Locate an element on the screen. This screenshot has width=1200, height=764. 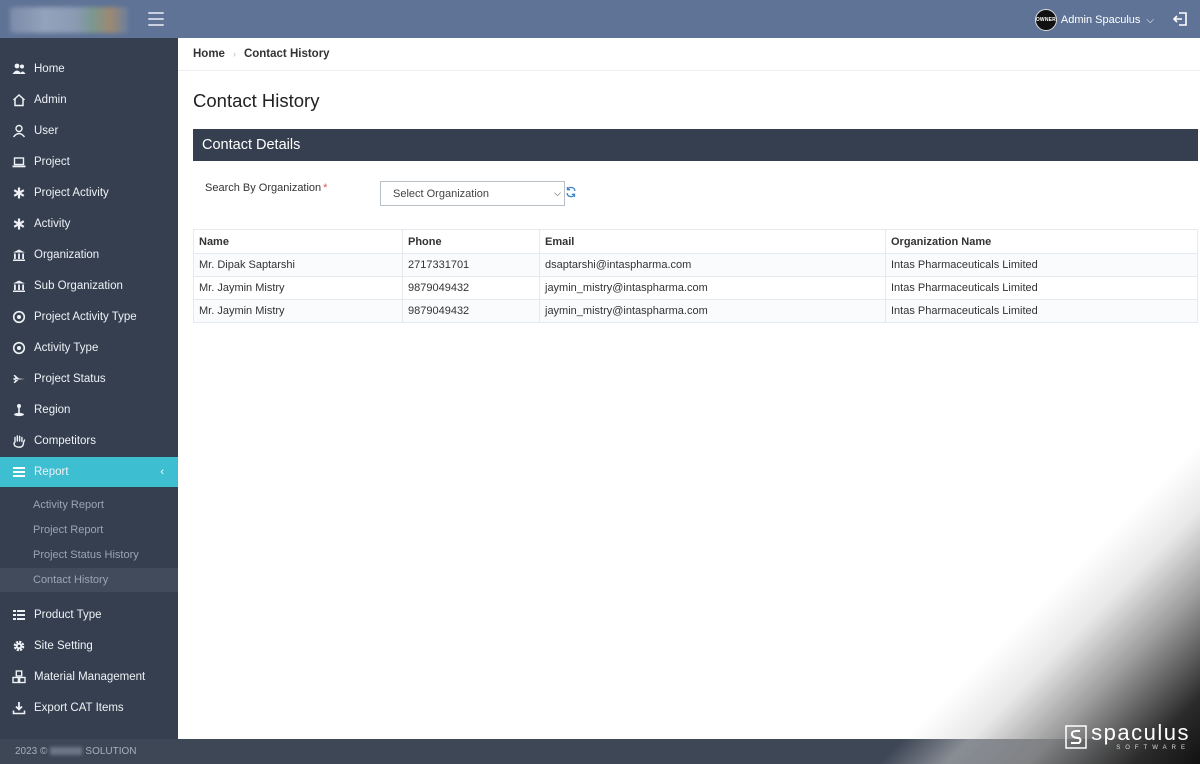
menu-toggle-icon is located at coordinates (156, 19).